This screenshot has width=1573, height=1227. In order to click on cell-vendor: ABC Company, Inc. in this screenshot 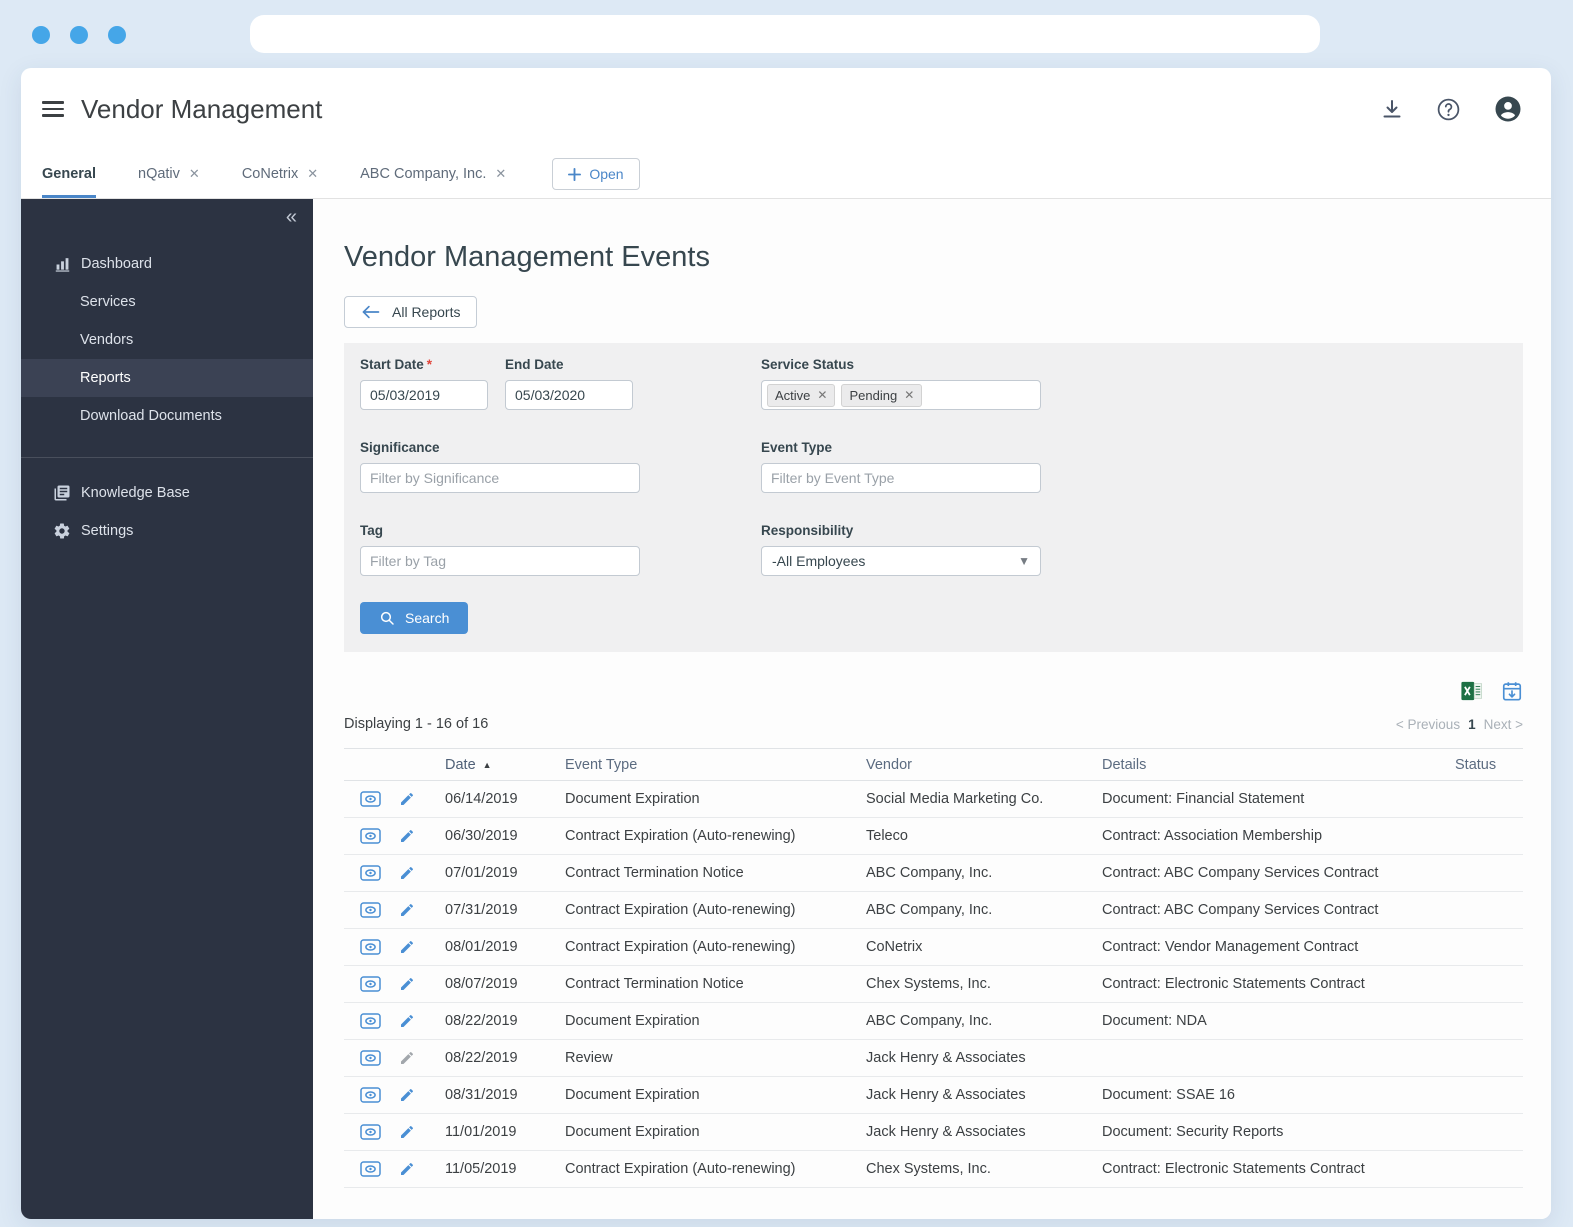, I will do `click(929, 873)`.